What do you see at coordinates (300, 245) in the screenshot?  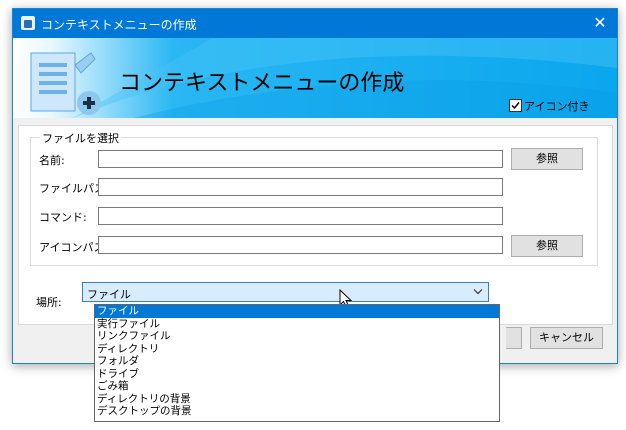 I see `icon-path-input` at bounding box center [300, 245].